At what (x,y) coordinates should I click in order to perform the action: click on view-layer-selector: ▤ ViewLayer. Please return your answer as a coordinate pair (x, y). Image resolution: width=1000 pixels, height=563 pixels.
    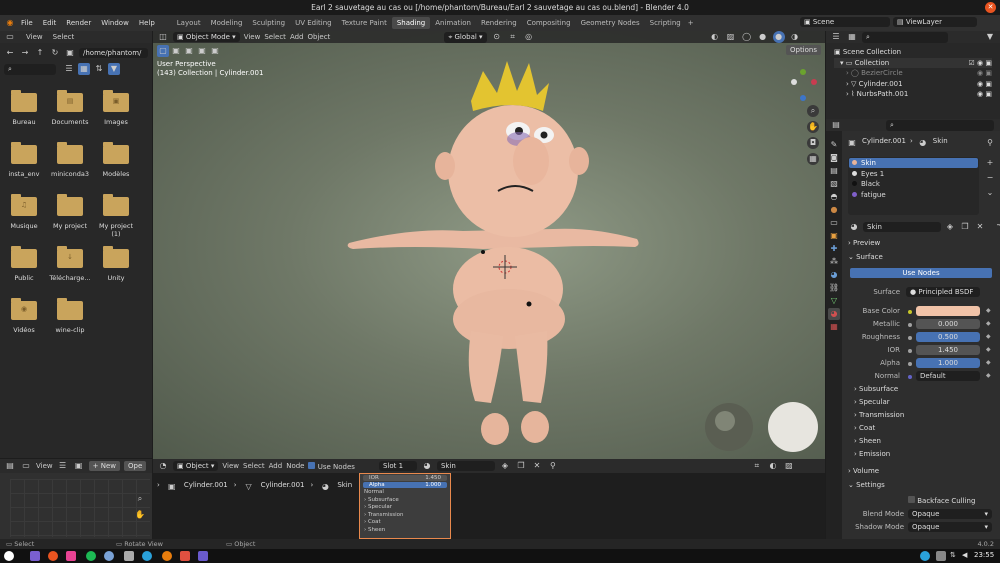
    Looking at the image, I should click on (935, 22).